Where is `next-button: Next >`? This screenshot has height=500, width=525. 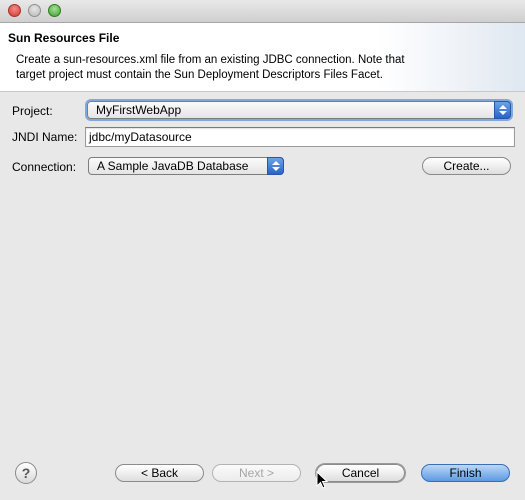 next-button: Next > is located at coordinates (256, 473).